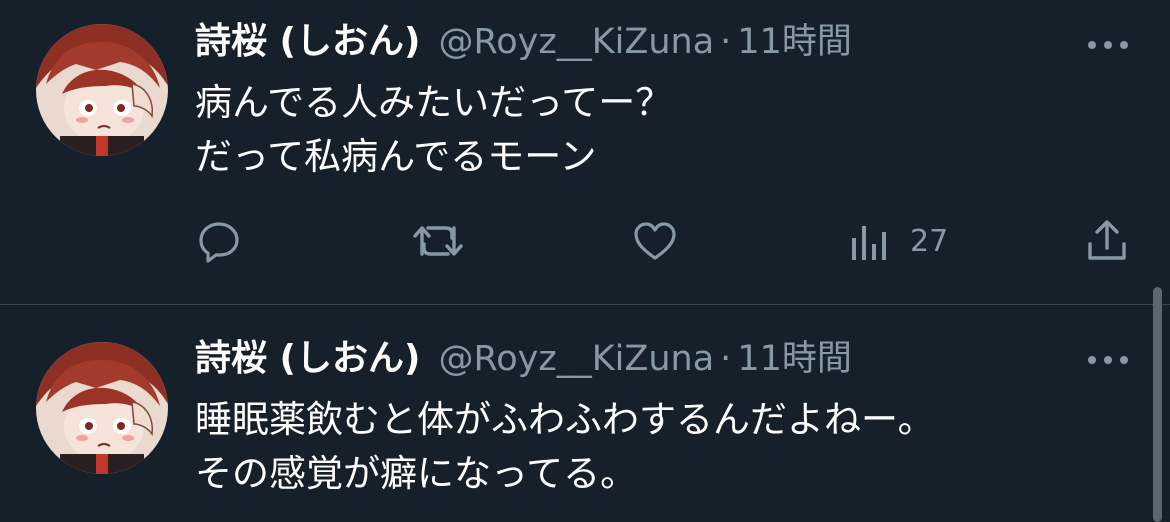  What do you see at coordinates (870, 241) in the screenshot?
I see `views-icon` at bounding box center [870, 241].